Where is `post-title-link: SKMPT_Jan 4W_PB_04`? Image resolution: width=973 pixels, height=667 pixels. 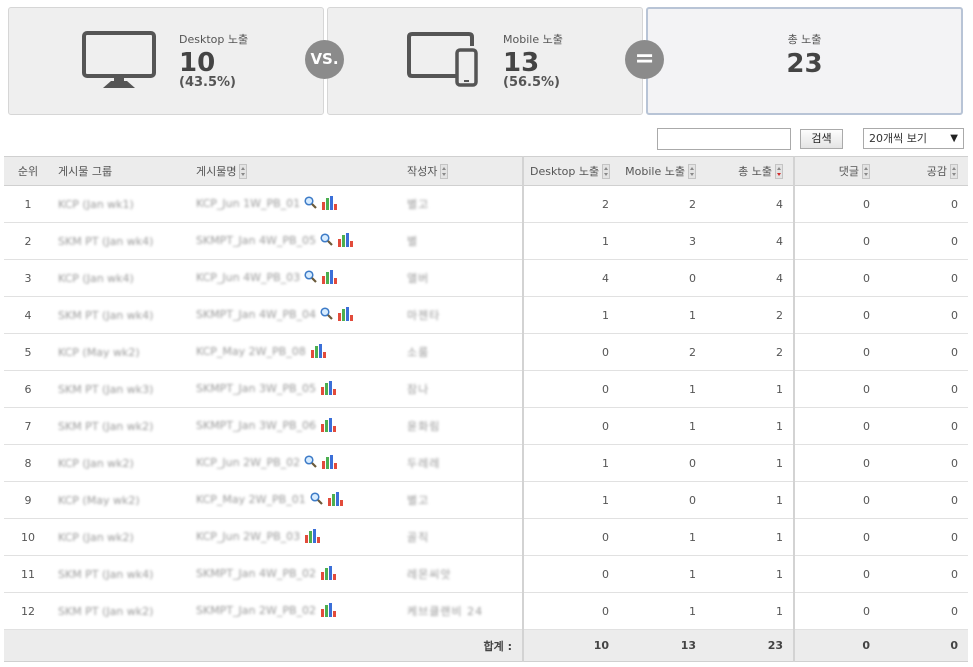 post-title-link: SKMPT_Jan 4W_PB_04 is located at coordinates (256, 314).